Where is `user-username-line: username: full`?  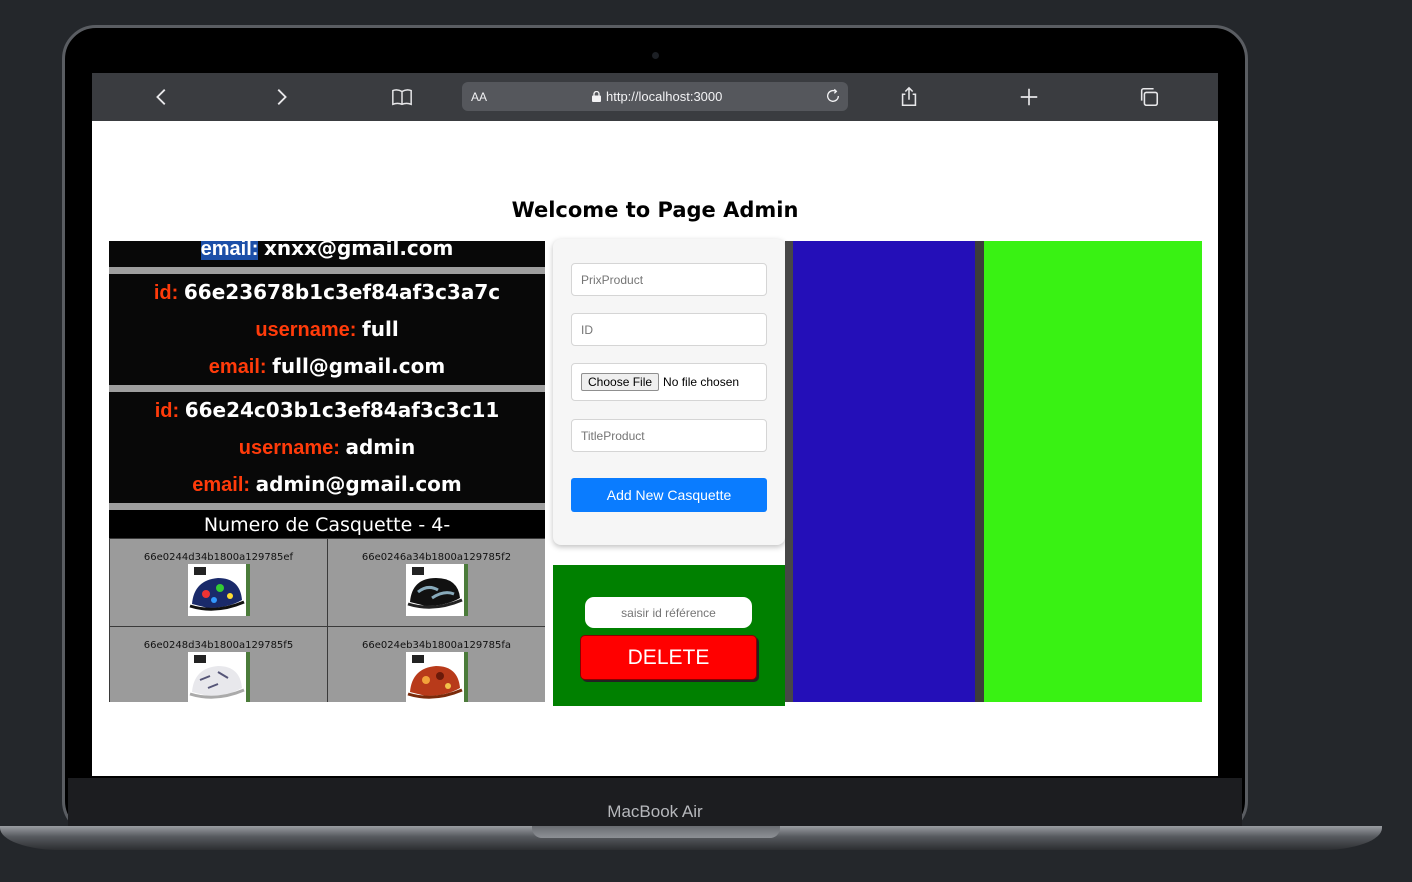 user-username-line: username: full is located at coordinates (327, 329).